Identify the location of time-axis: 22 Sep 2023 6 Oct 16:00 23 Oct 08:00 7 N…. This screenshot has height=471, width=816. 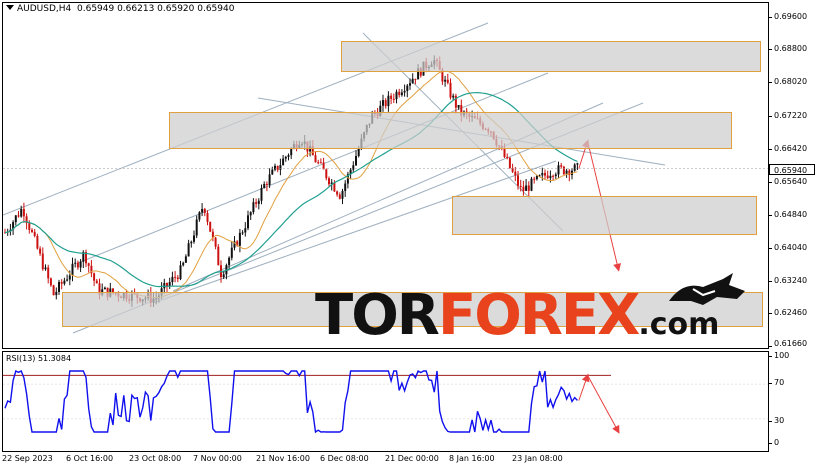
(384, 461).